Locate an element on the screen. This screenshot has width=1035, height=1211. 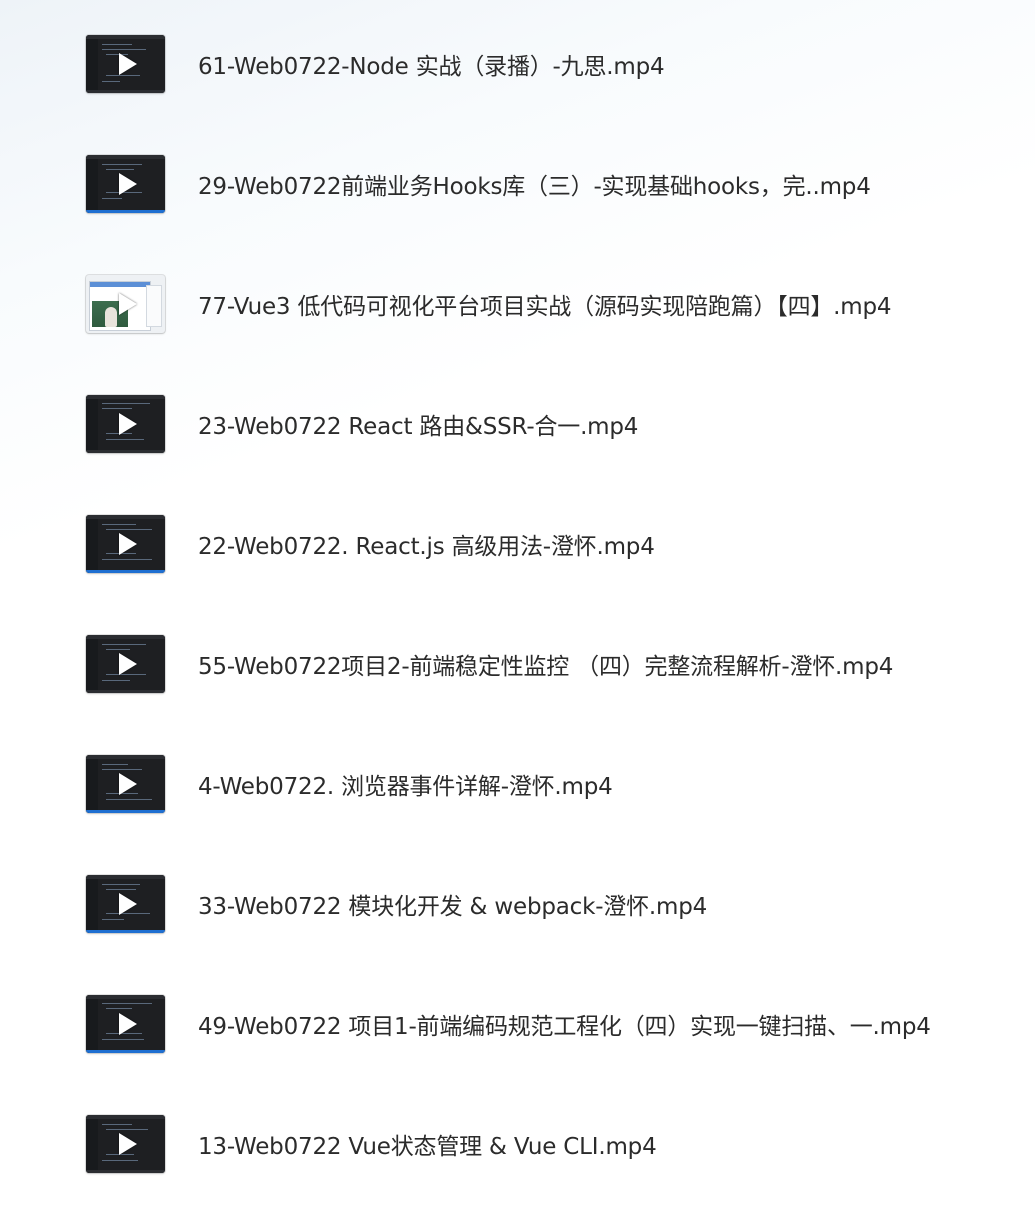
video-file-item: 49-Web0722 项目1-前端编码规范工程化（四）实现一键扫描、一.mp4 is located at coordinates (546, 1024).